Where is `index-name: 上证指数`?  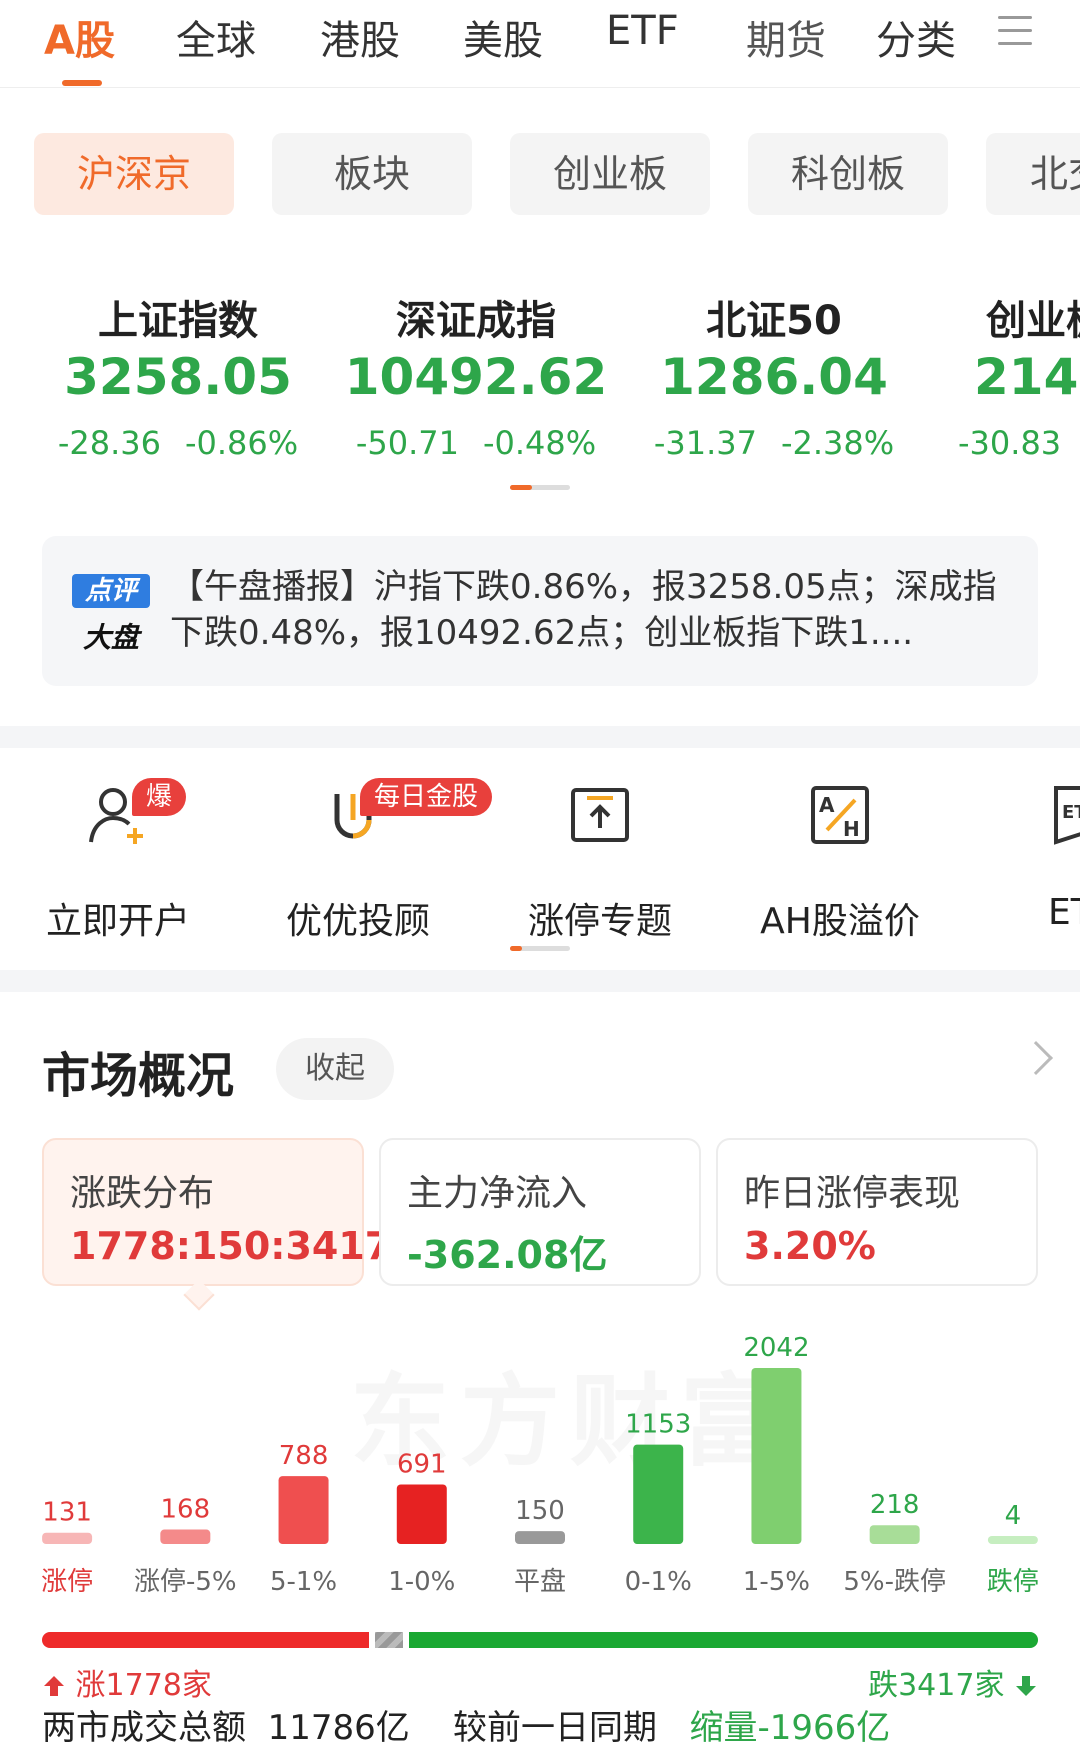 index-name: 上证指数 is located at coordinates (178, 321).